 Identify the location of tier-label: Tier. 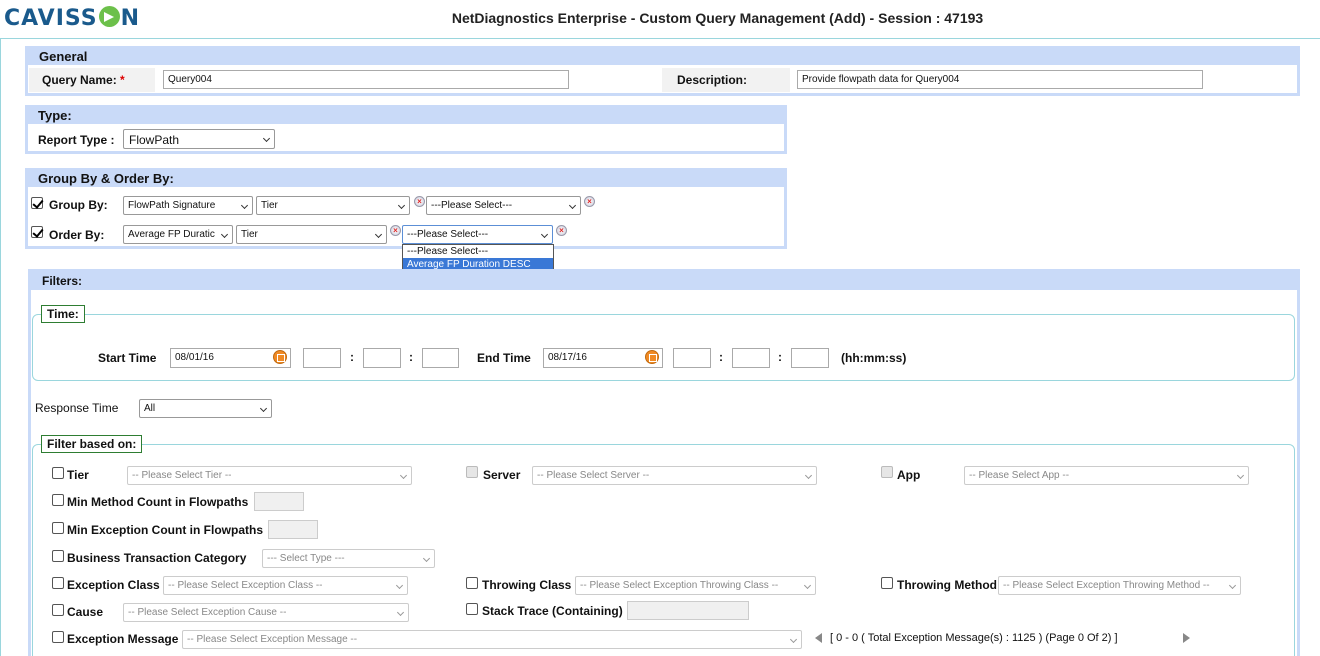
(78, 475).